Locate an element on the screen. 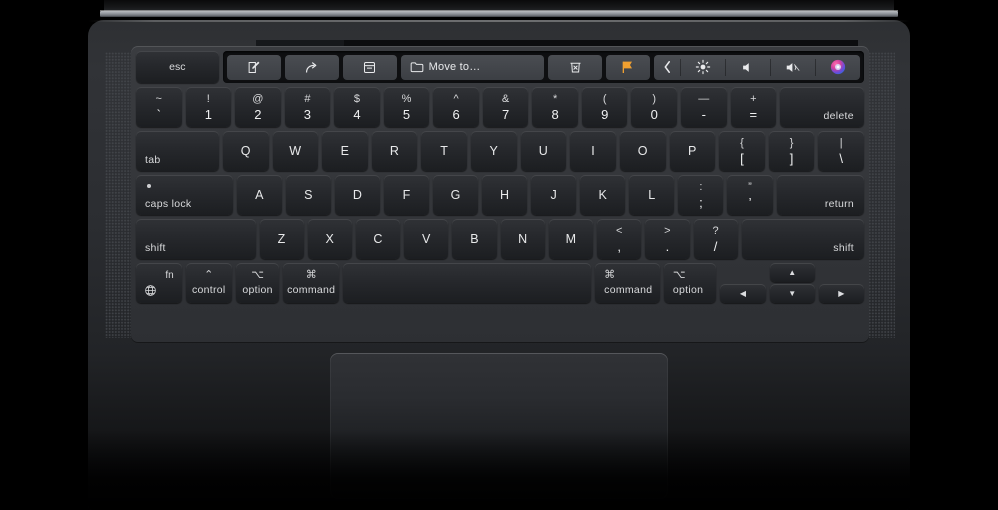 This screenshot has width=998, height=510. key-label: Q is located at coordinates (245, 150).